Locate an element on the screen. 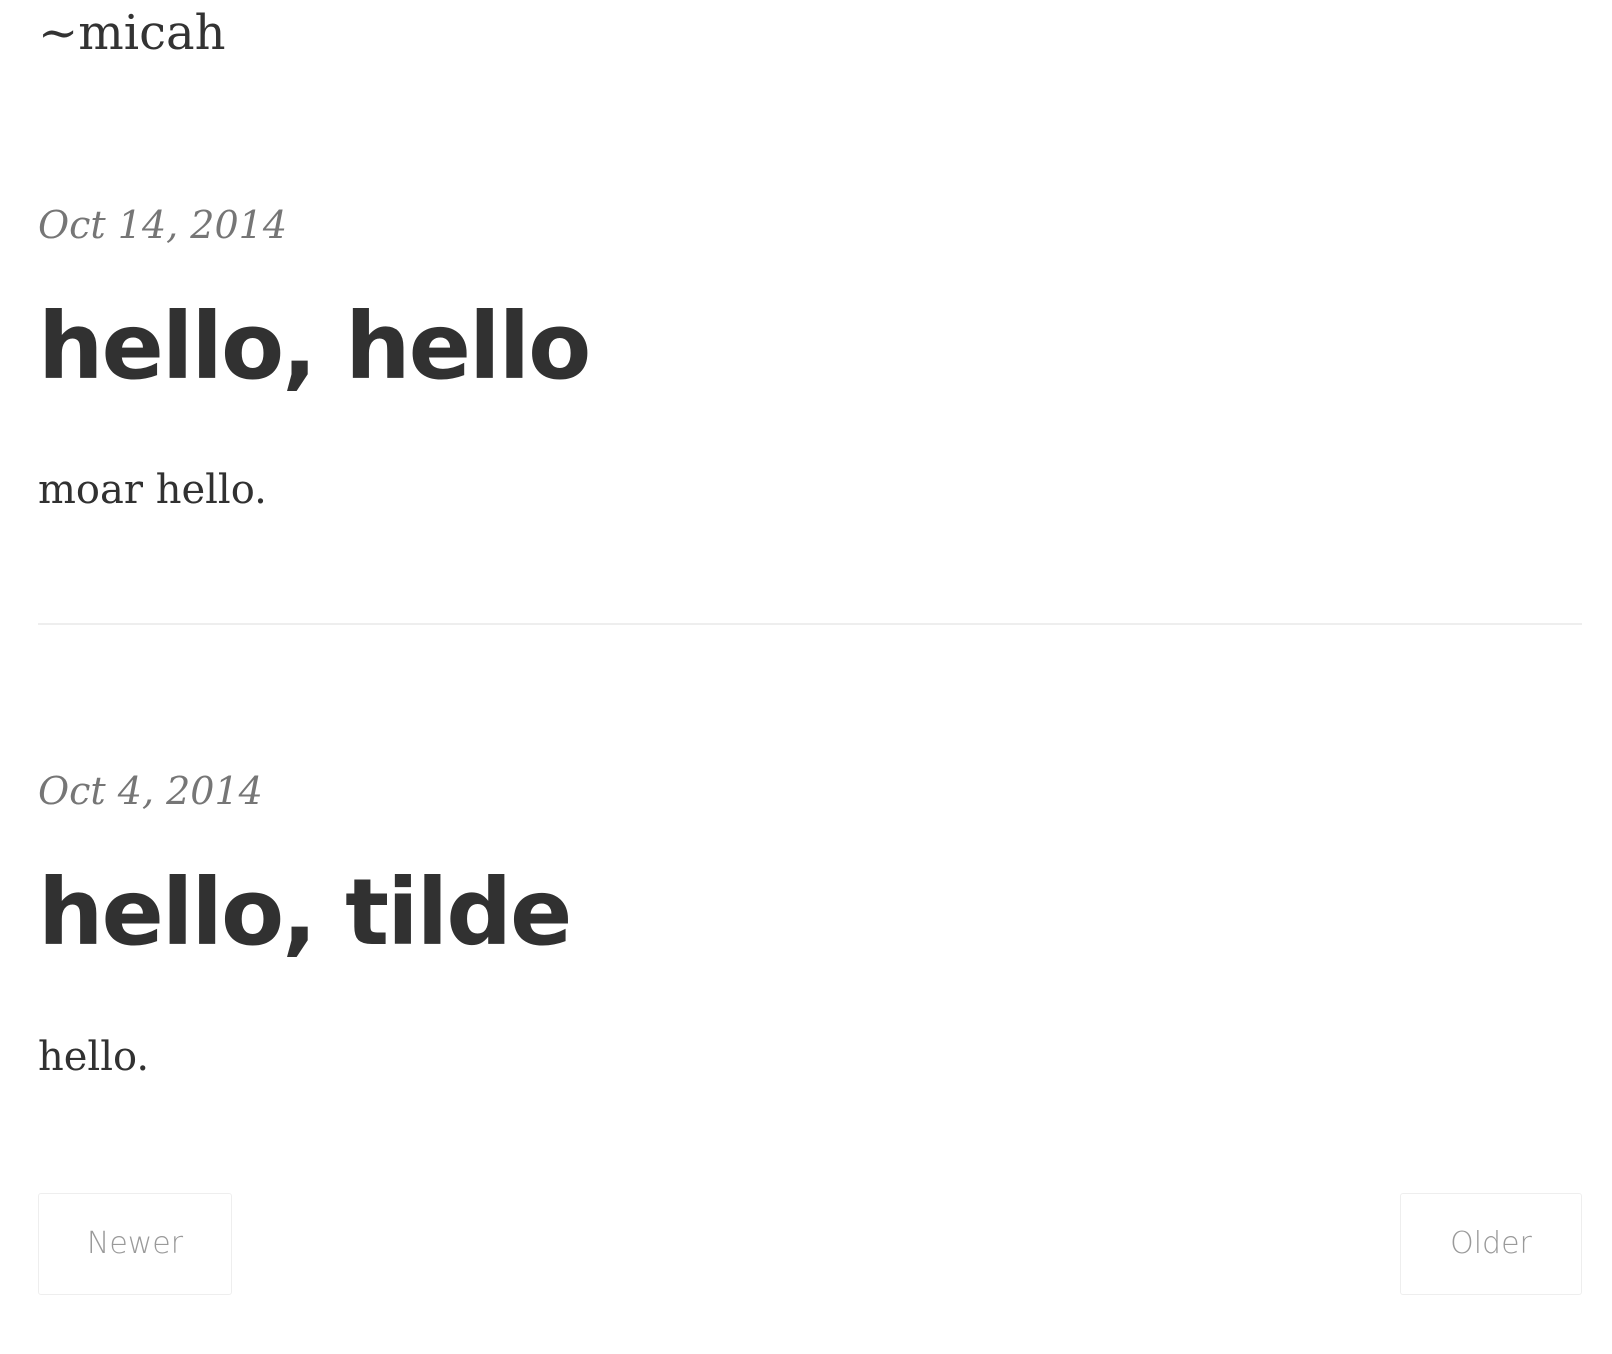 The image size is (1612, 1354). post-body: moar hello. is located at coordinates (152, 490).